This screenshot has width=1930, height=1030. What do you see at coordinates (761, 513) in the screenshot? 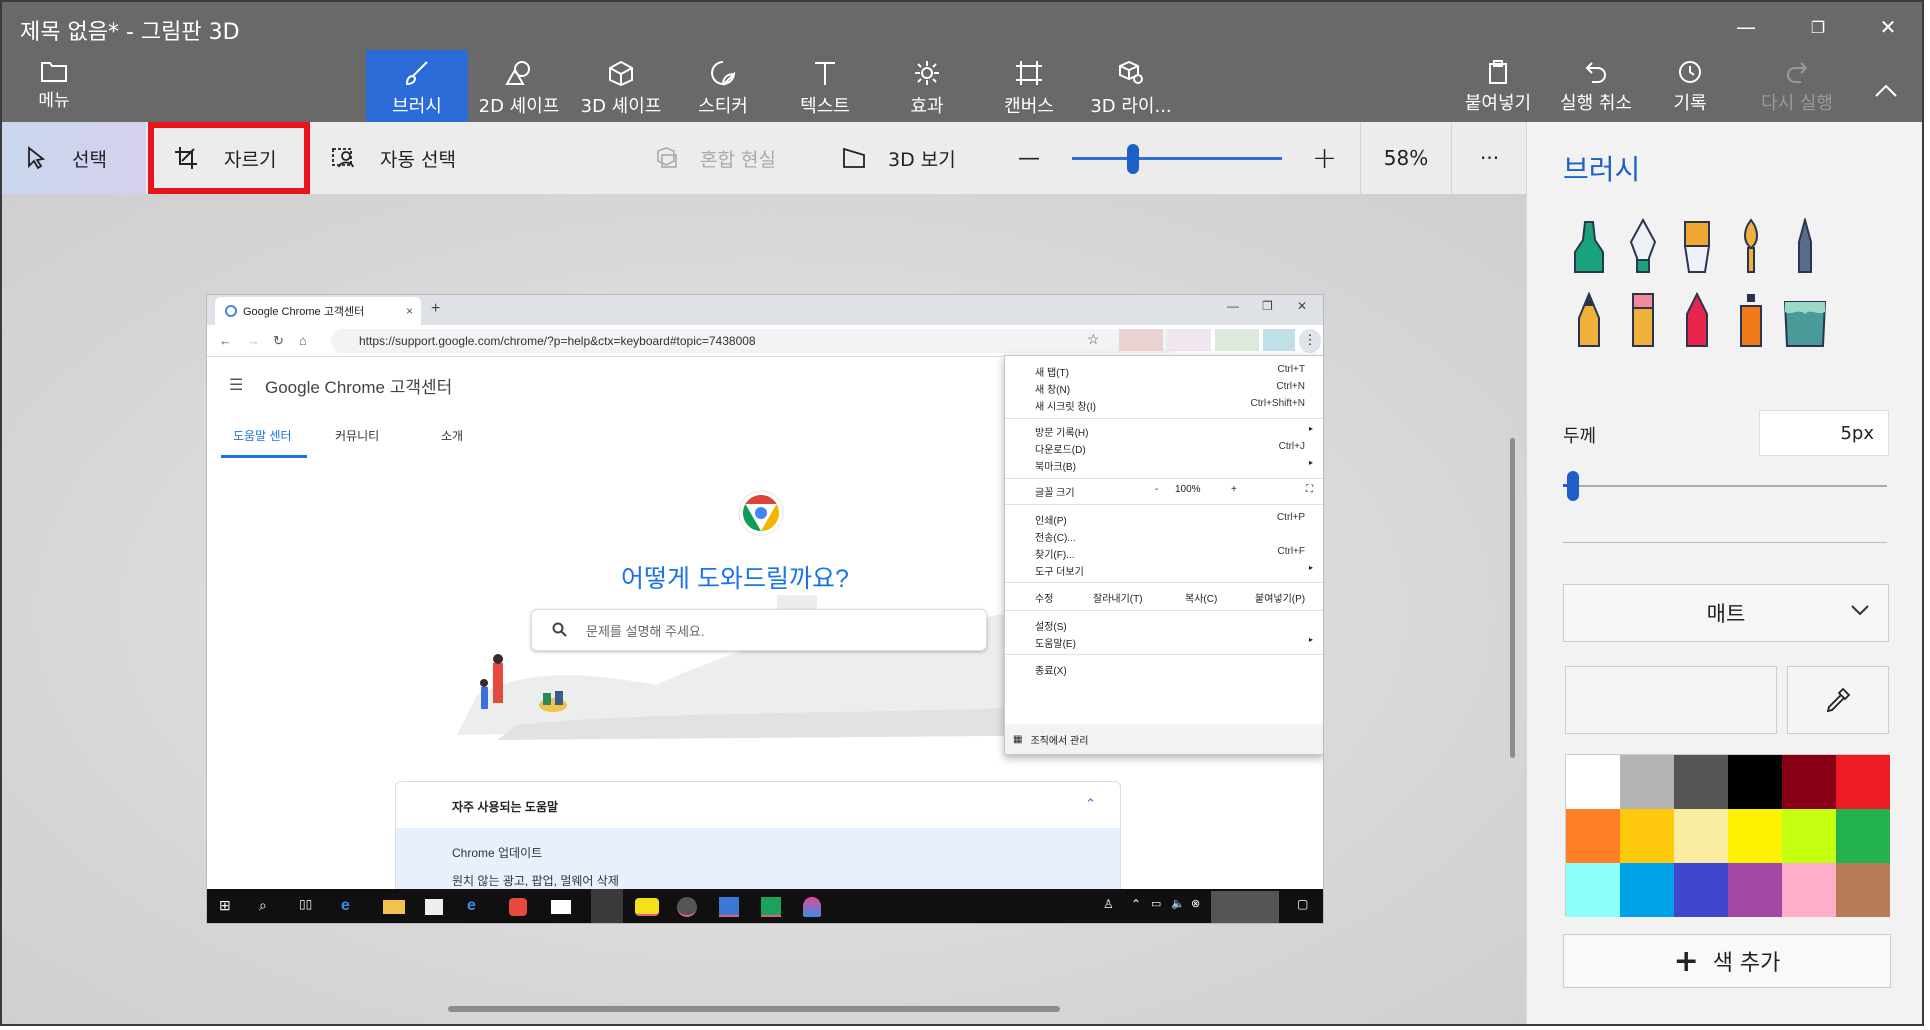
I see `chrome-logo-icon` at bounding box center [761, 513].